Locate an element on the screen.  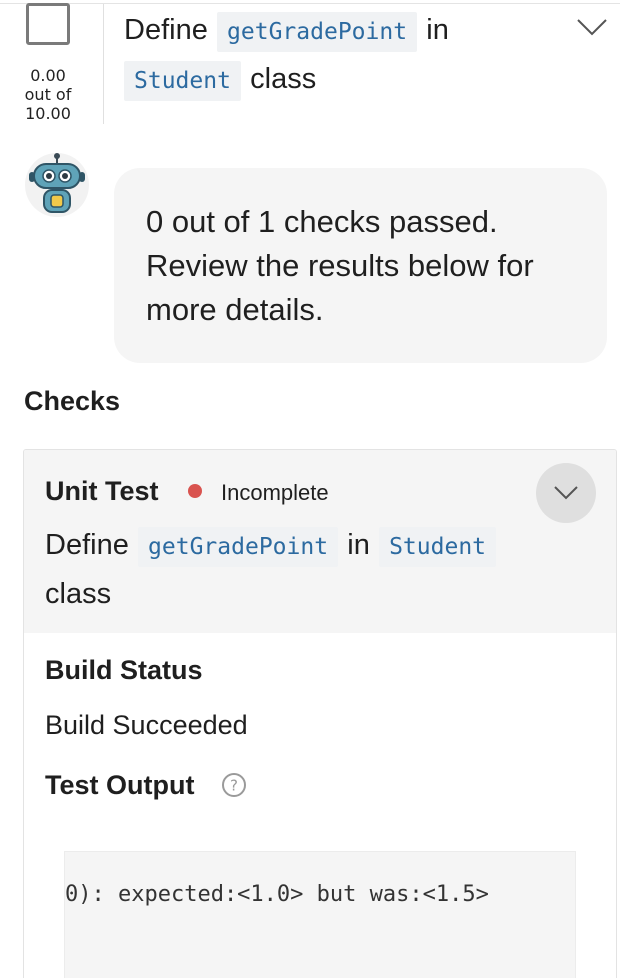
score-total: 10.00 is located at coordinates (48, 113).